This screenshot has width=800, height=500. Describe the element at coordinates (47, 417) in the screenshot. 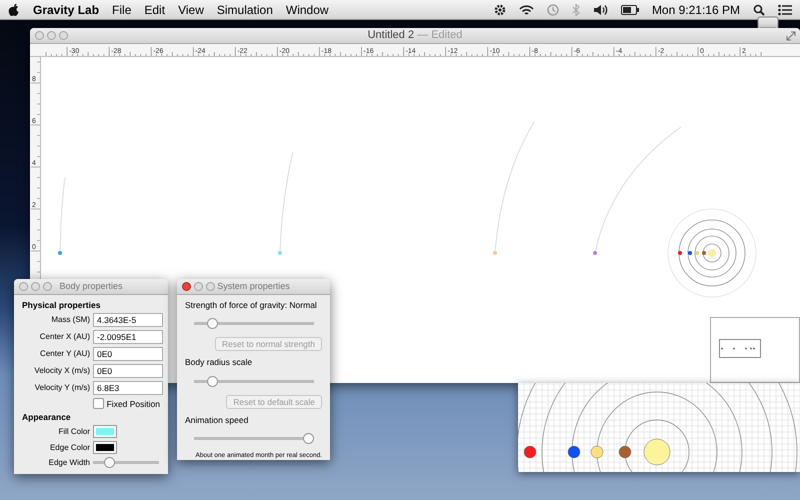

I see `section-heading: Appearance` at that location.